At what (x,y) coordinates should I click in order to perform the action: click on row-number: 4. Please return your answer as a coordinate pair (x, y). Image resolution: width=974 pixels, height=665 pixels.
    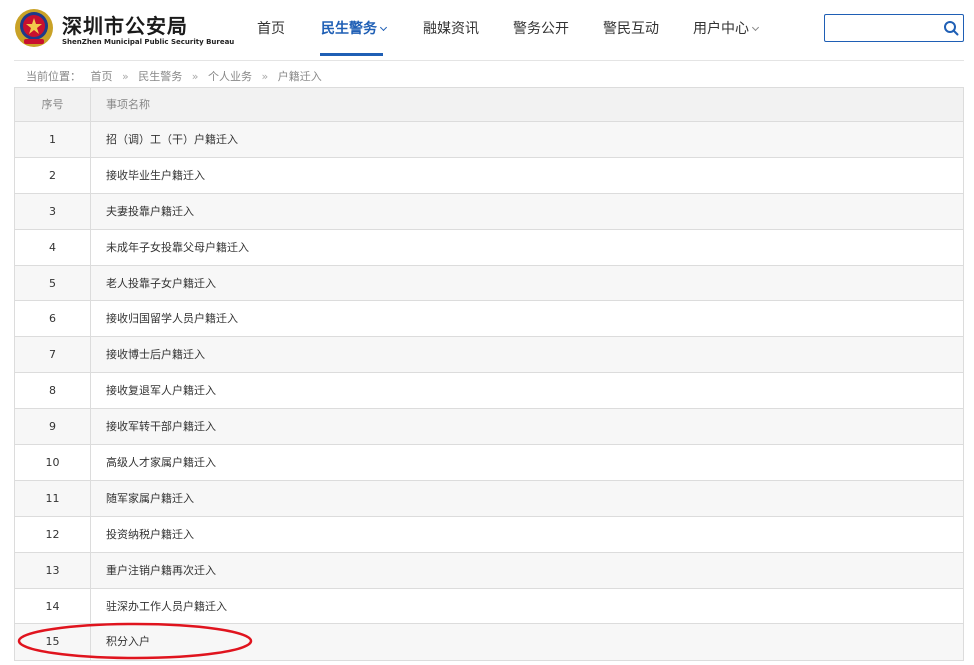
    Looking at the image, I should click on (53, 247).